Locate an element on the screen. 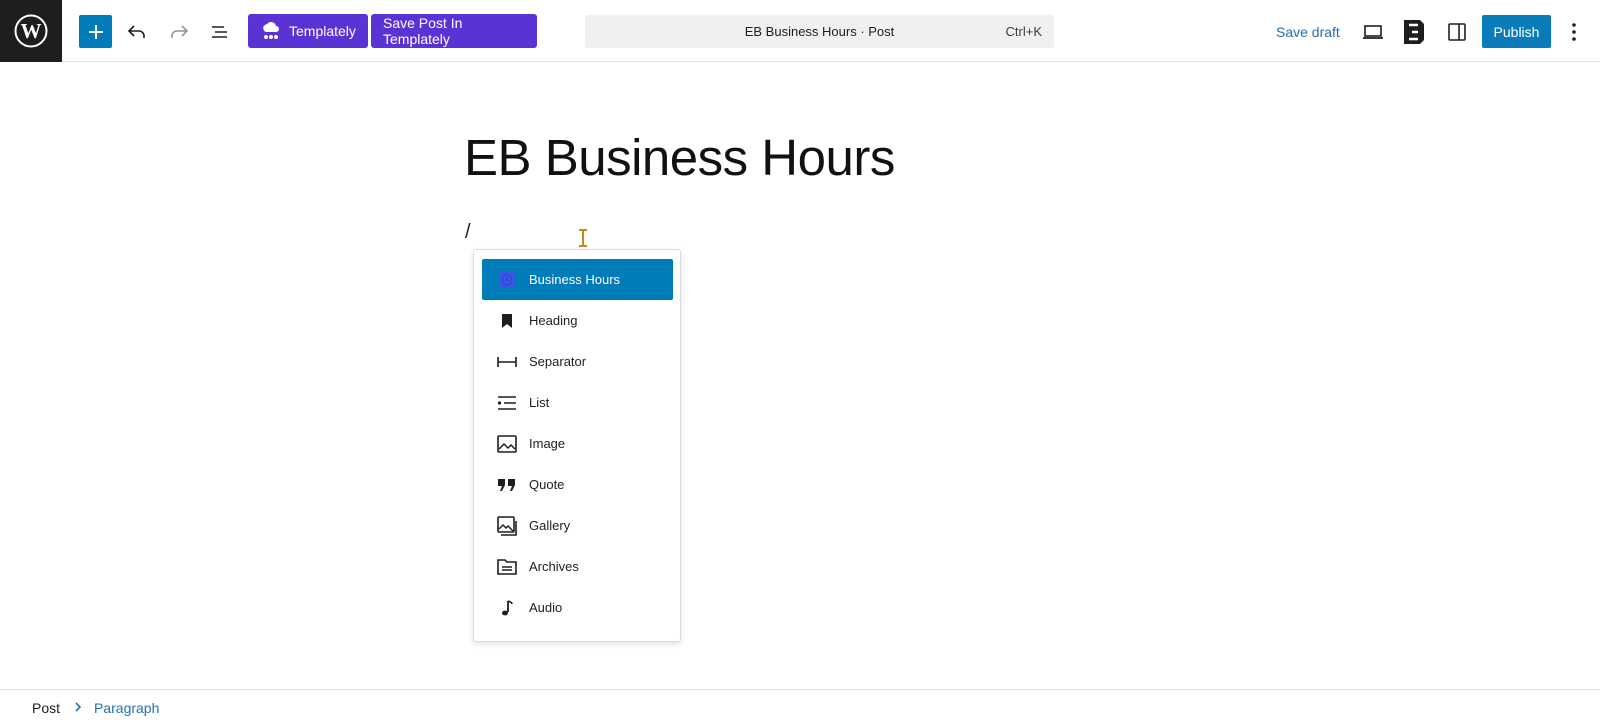  list-icon is located at coordinates (507, 403).